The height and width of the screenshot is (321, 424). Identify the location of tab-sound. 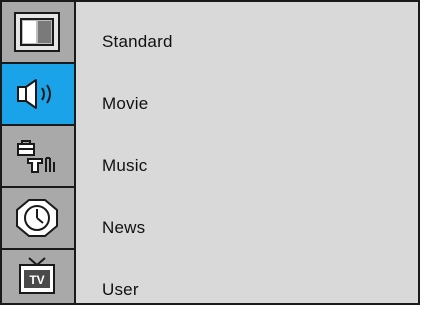
(38, 95).